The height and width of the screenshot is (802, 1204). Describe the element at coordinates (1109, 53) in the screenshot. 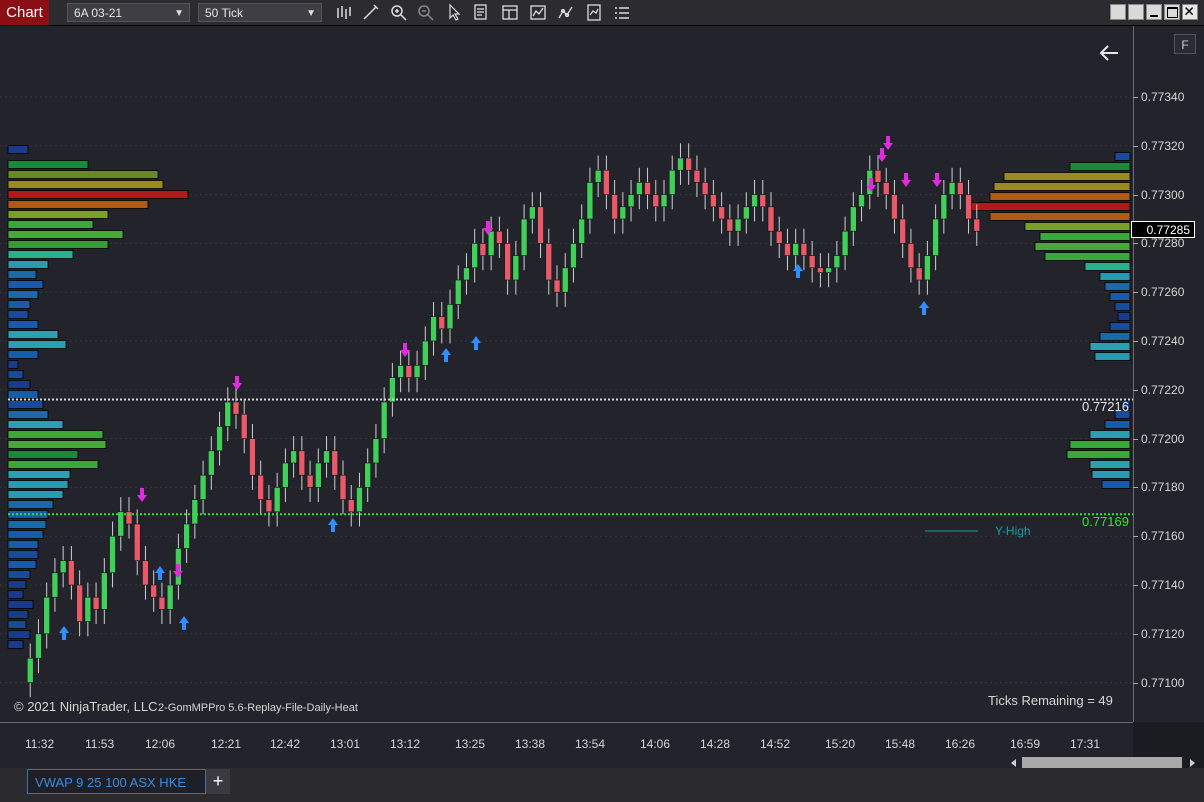

I see `left-arrow-icon` at that location.